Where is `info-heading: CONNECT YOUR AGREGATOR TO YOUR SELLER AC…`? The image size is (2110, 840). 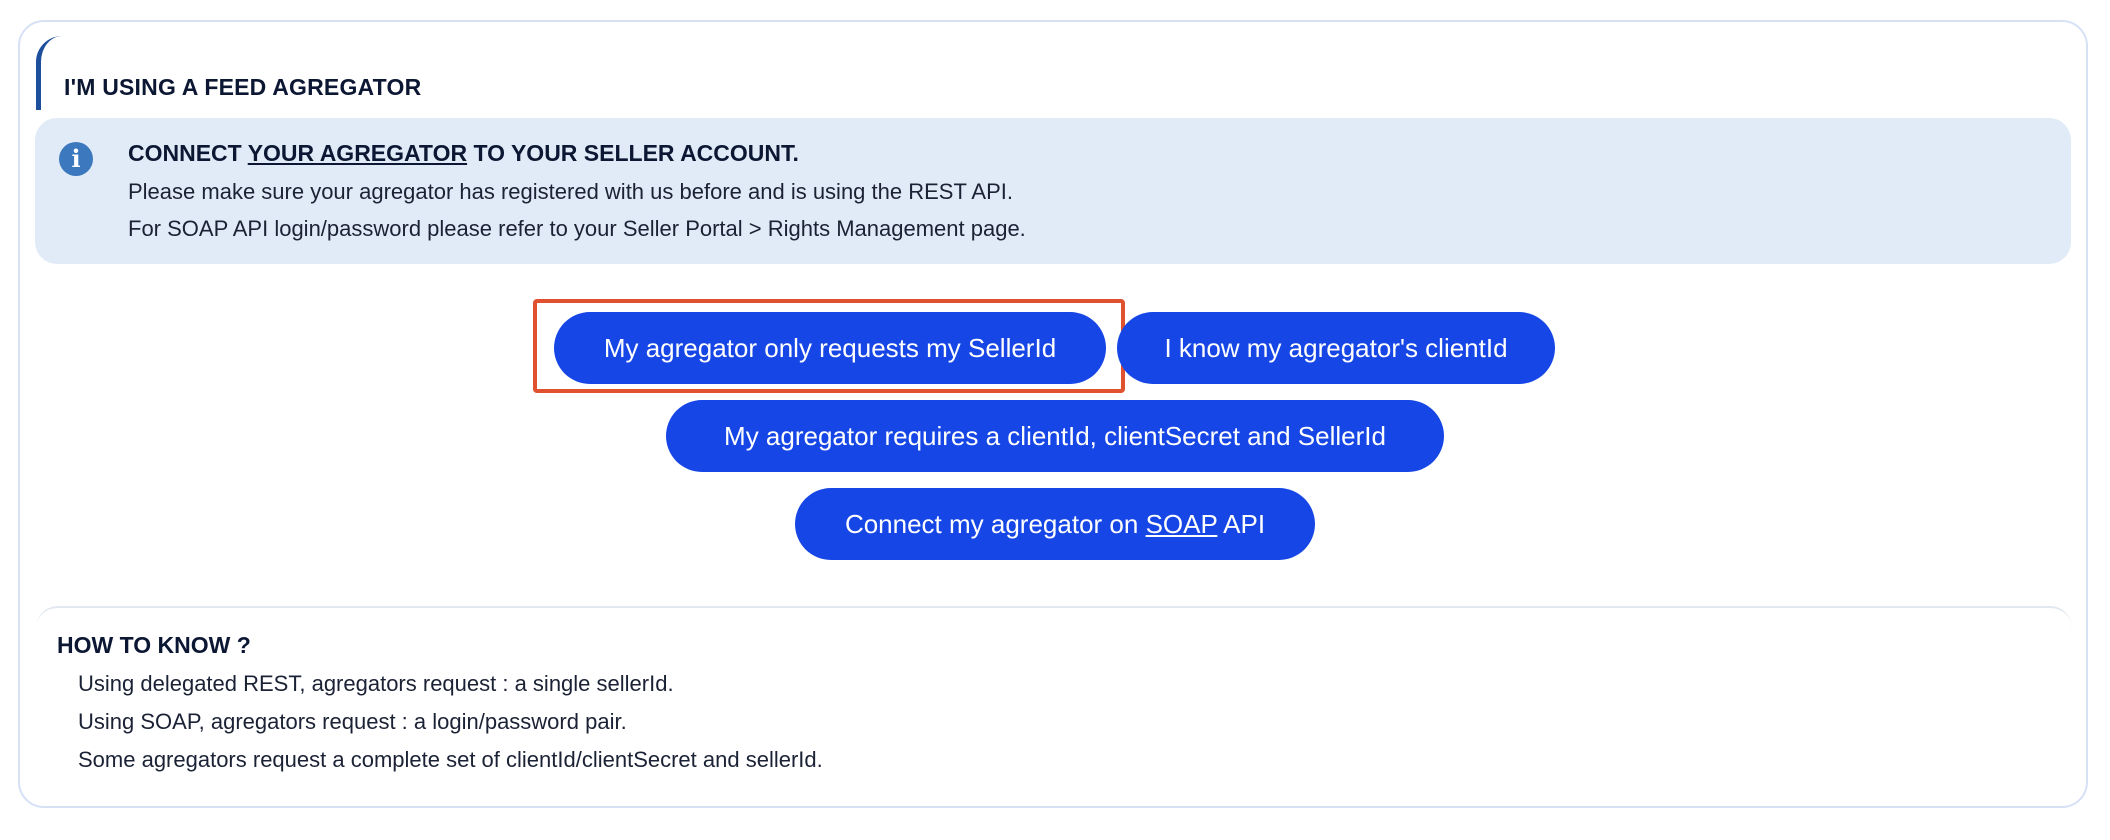 info-heading: CONNECT YOUR AGREGATOR TO YOUR SELLER AC… is located at coordinates (463, 153).